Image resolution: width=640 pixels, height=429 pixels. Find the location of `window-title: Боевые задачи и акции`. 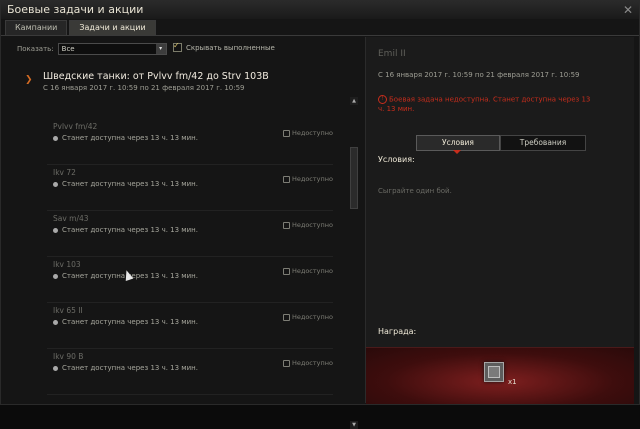

window-title: Боевые задачи и акции is located at coordinates (75, 9).